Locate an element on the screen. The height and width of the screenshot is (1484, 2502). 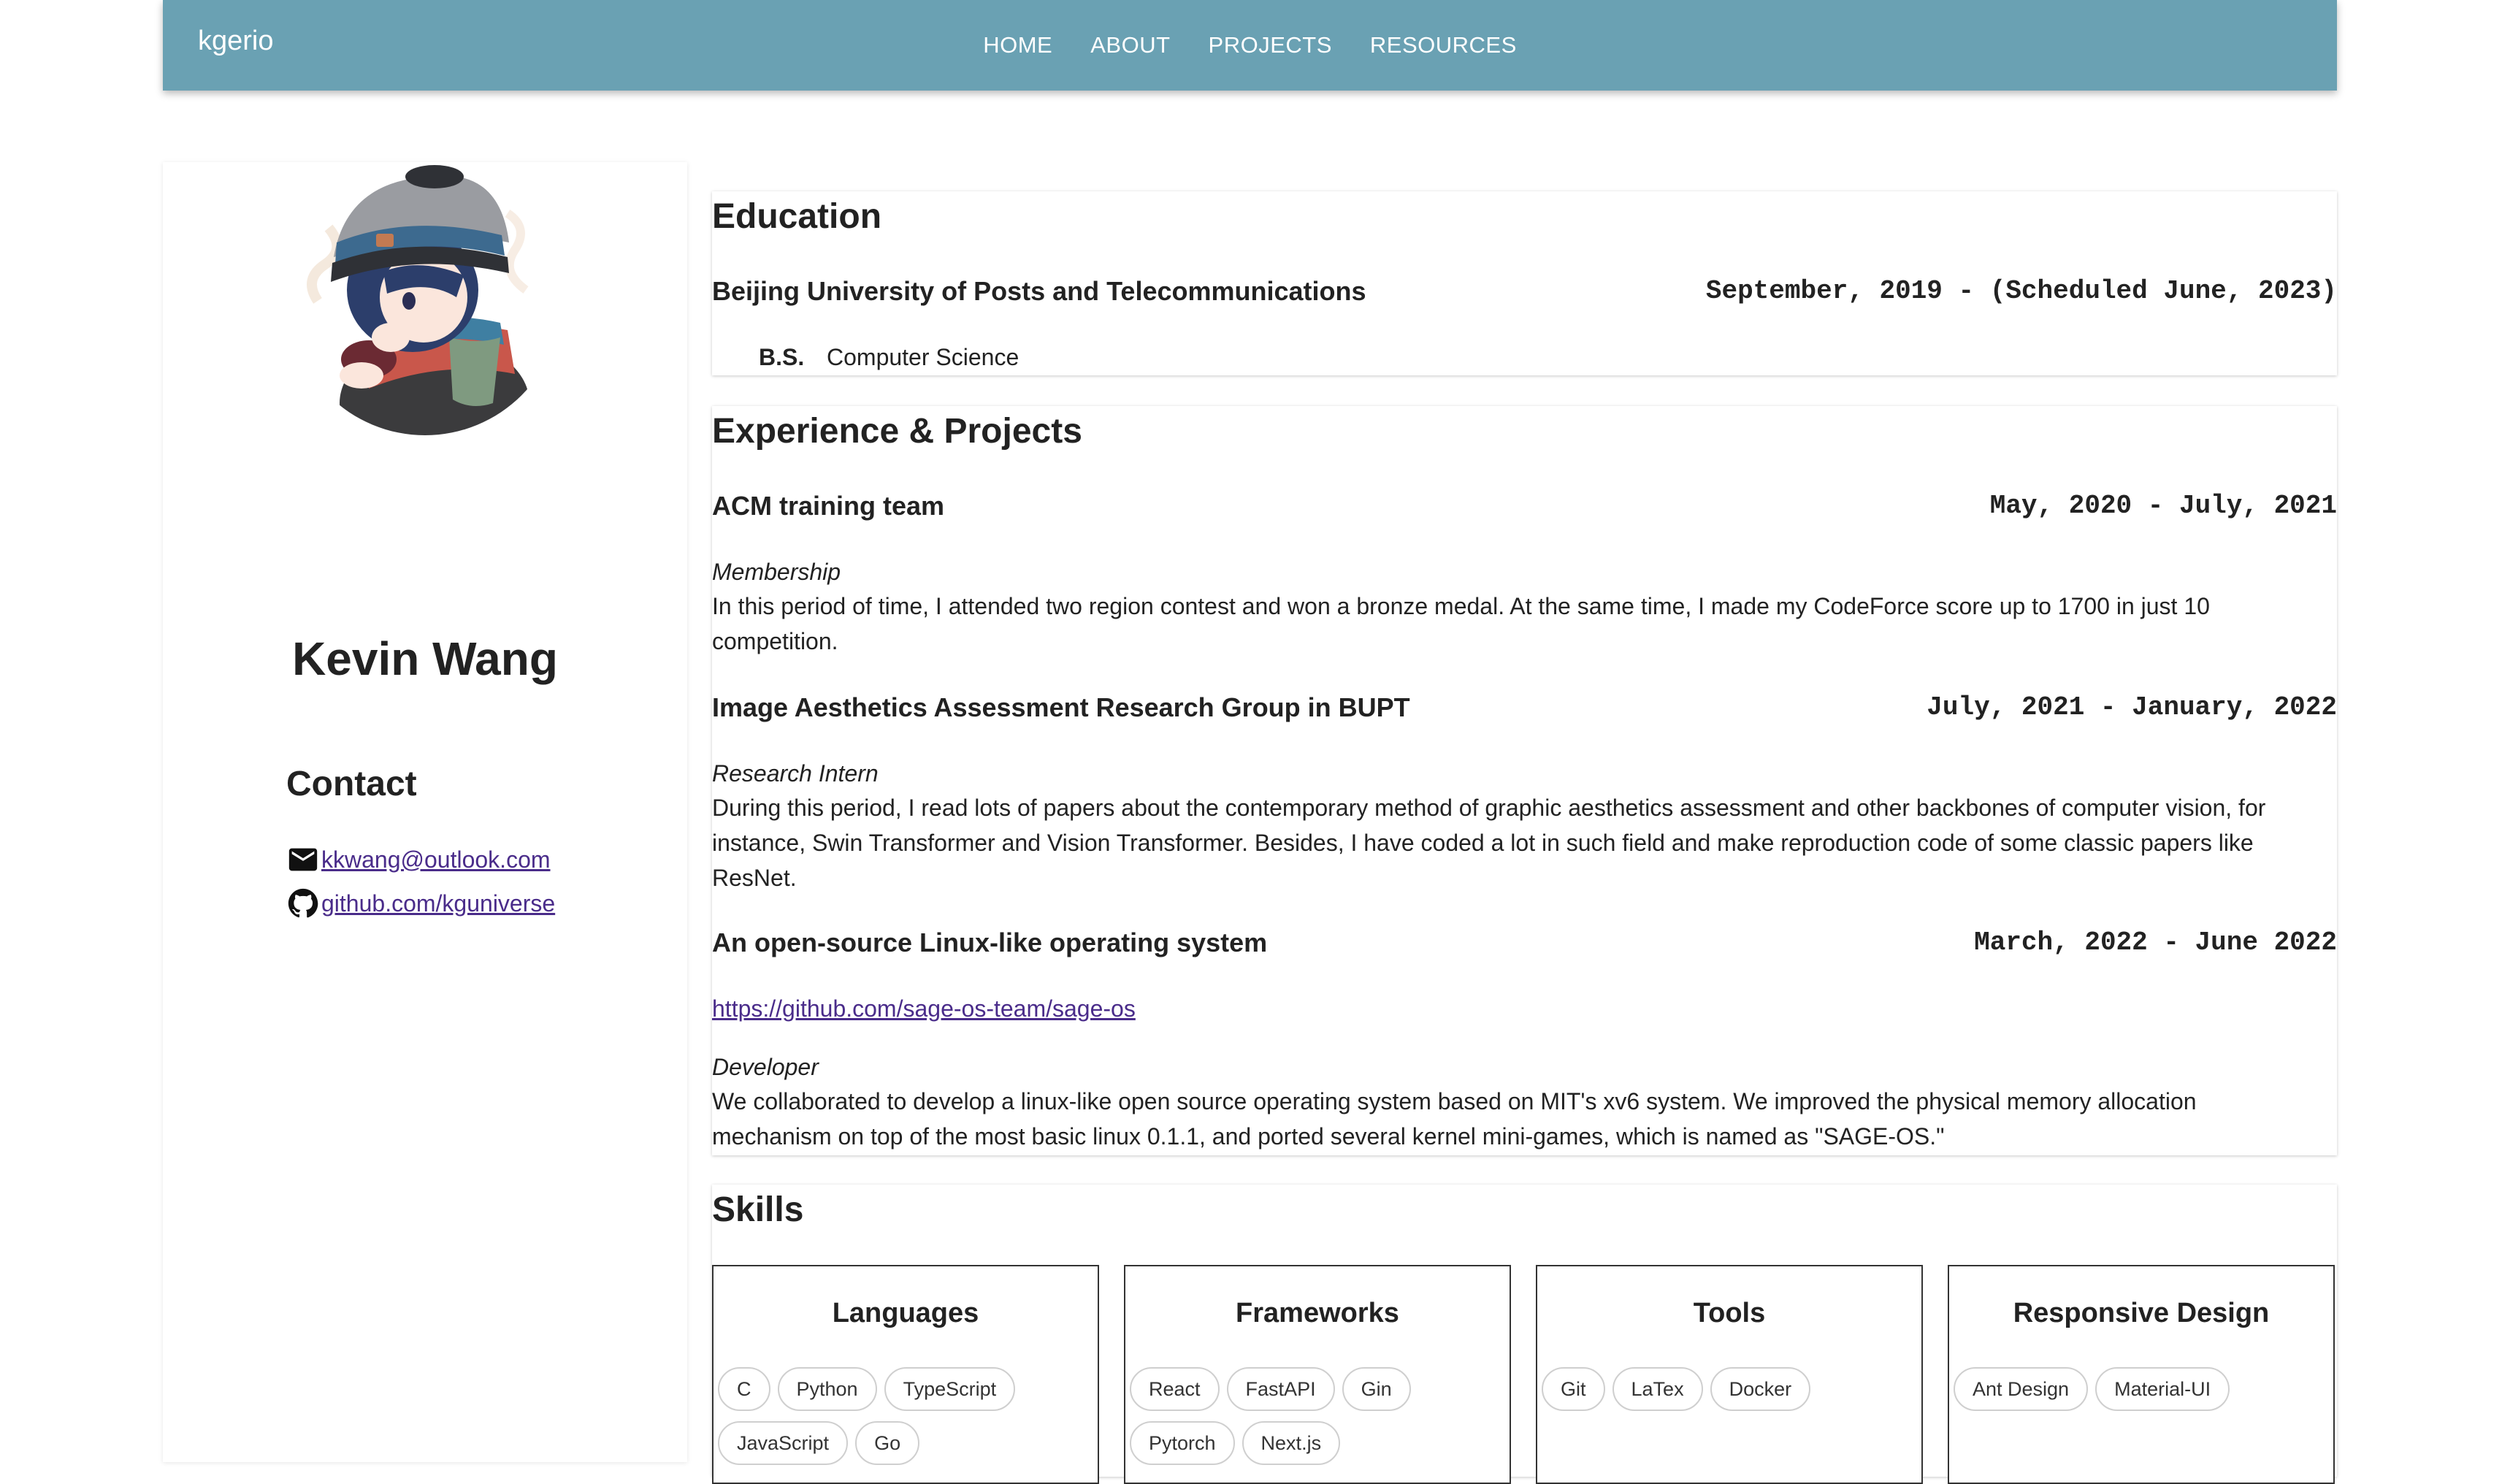
avatar is located at coordinates (425, 299).